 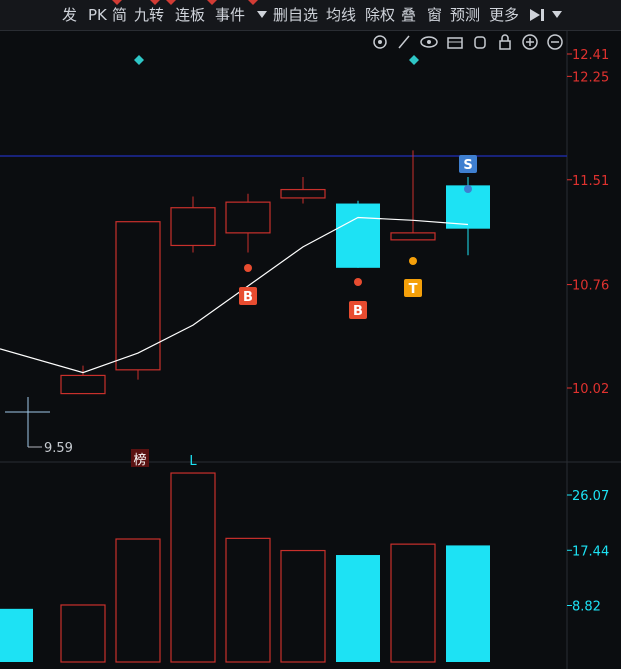 I want to click on chart-toolbar: 发 PK 简九转 连板 事件 删自选 均线 除权叠窗预测 更多, so click(x=310, y=15).